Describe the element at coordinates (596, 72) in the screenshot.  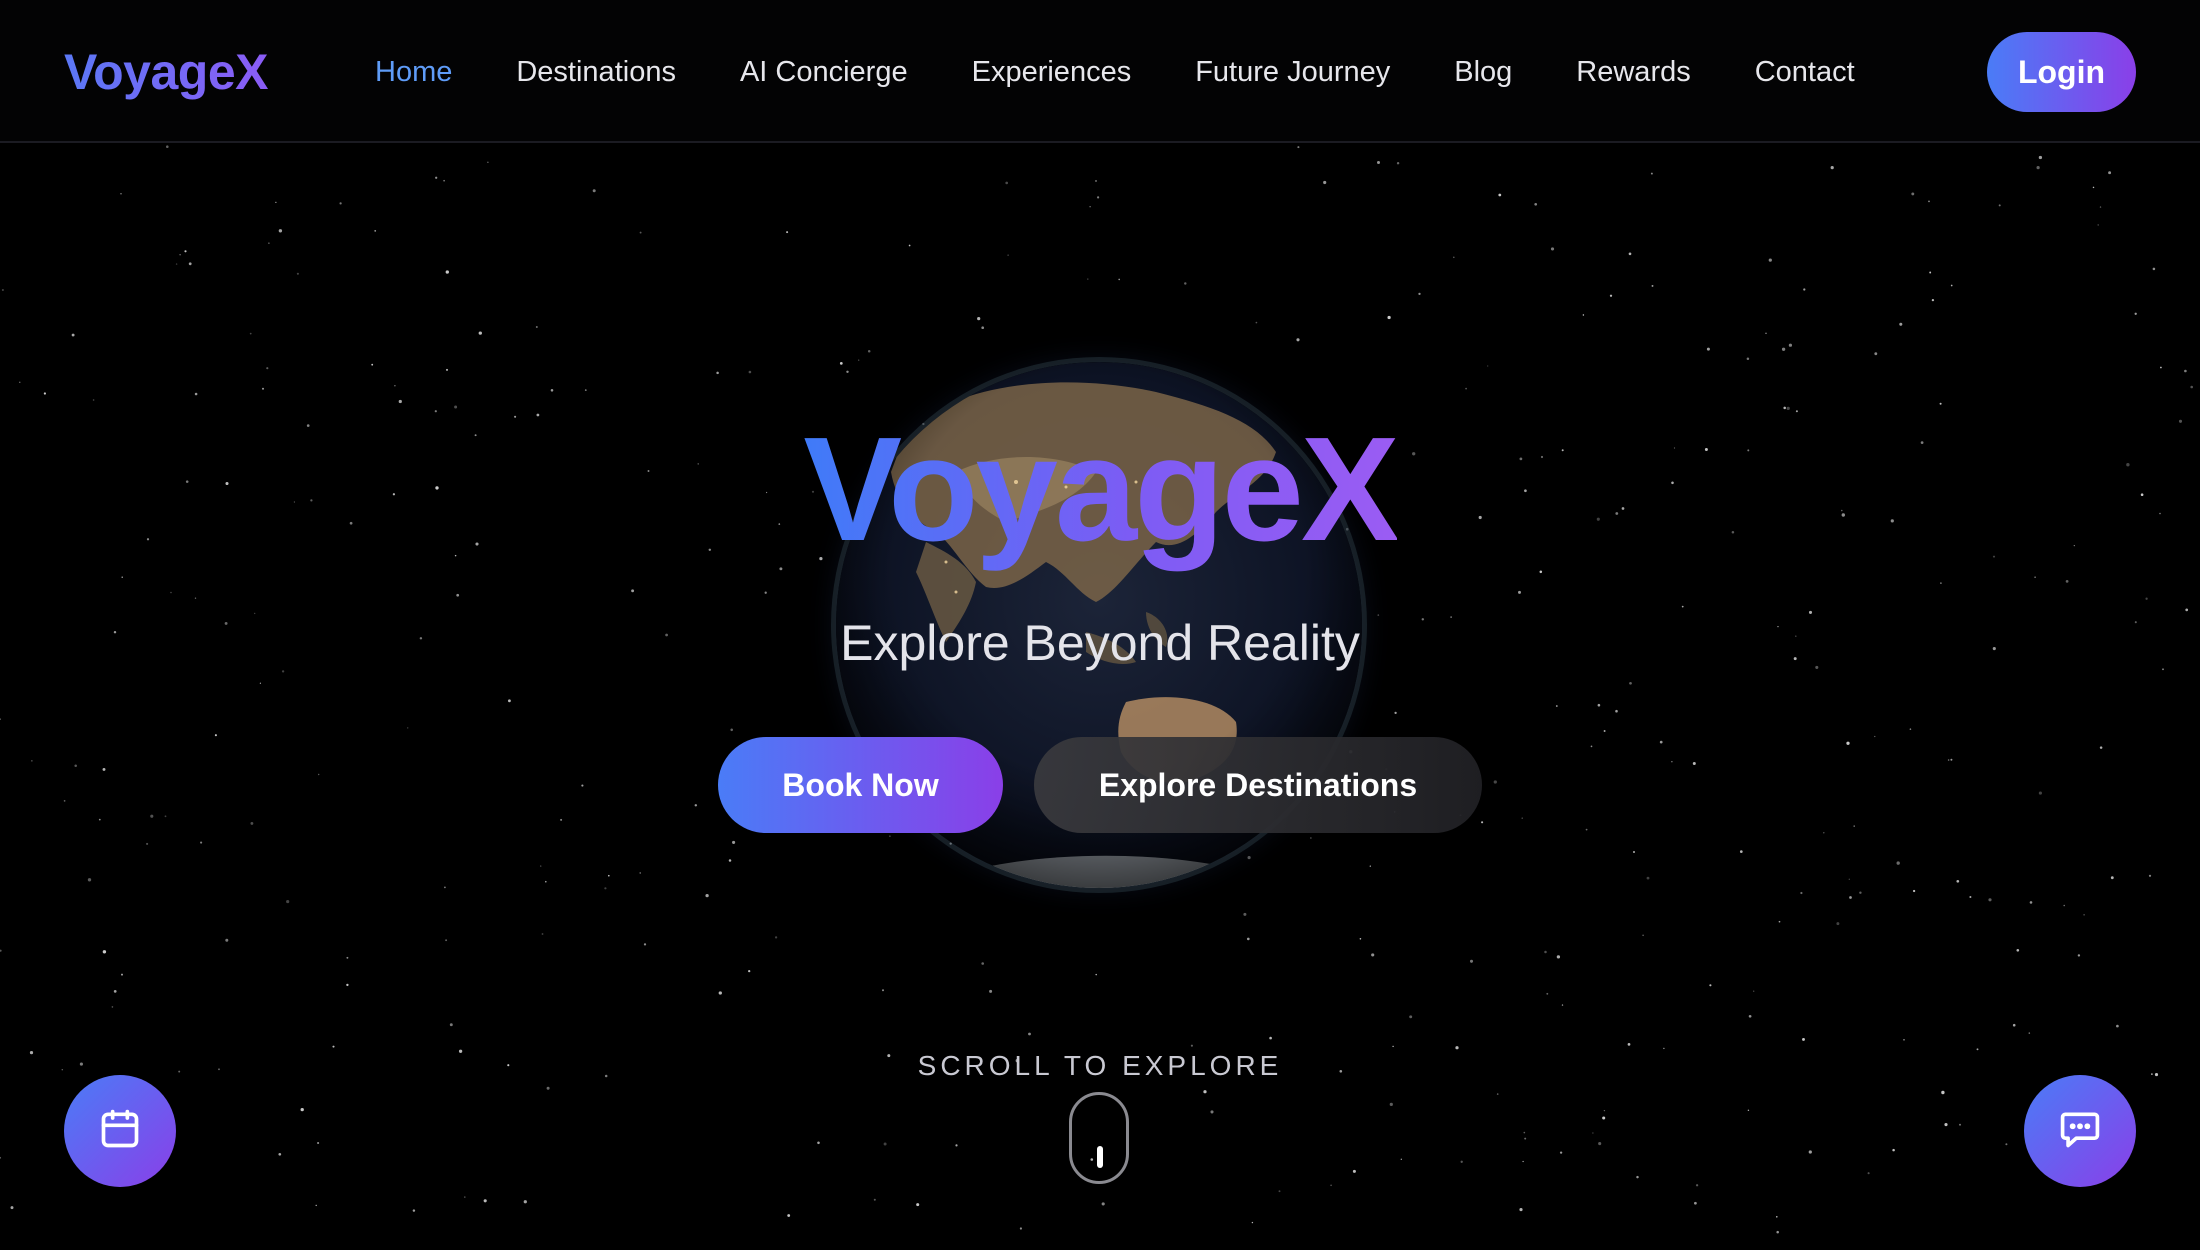
I see `nav-item-destinations: Destinations` at that location.